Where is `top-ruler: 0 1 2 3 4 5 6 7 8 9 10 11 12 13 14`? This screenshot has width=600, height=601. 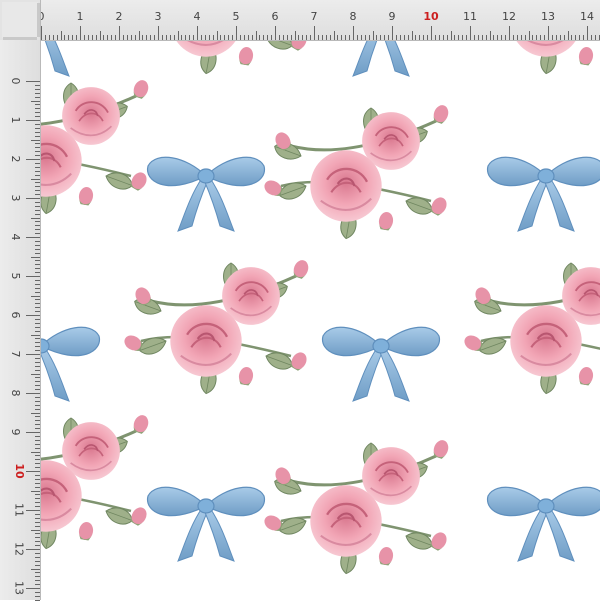 top-ruler: 0 1 2 3 4 5 6 7 8 9 10 11 12 13 14 is located at coordinates (300, 20).